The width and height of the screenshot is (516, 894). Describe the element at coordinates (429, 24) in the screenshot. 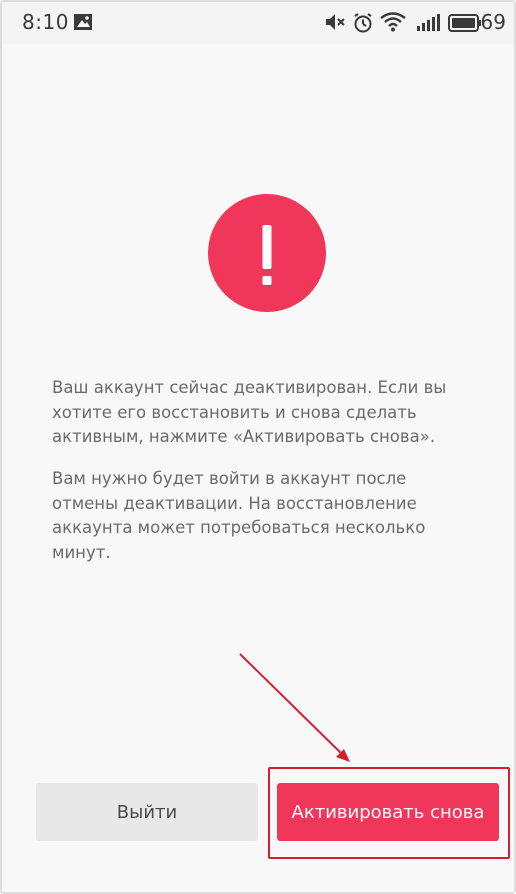

I see `signal-icon` at that location.